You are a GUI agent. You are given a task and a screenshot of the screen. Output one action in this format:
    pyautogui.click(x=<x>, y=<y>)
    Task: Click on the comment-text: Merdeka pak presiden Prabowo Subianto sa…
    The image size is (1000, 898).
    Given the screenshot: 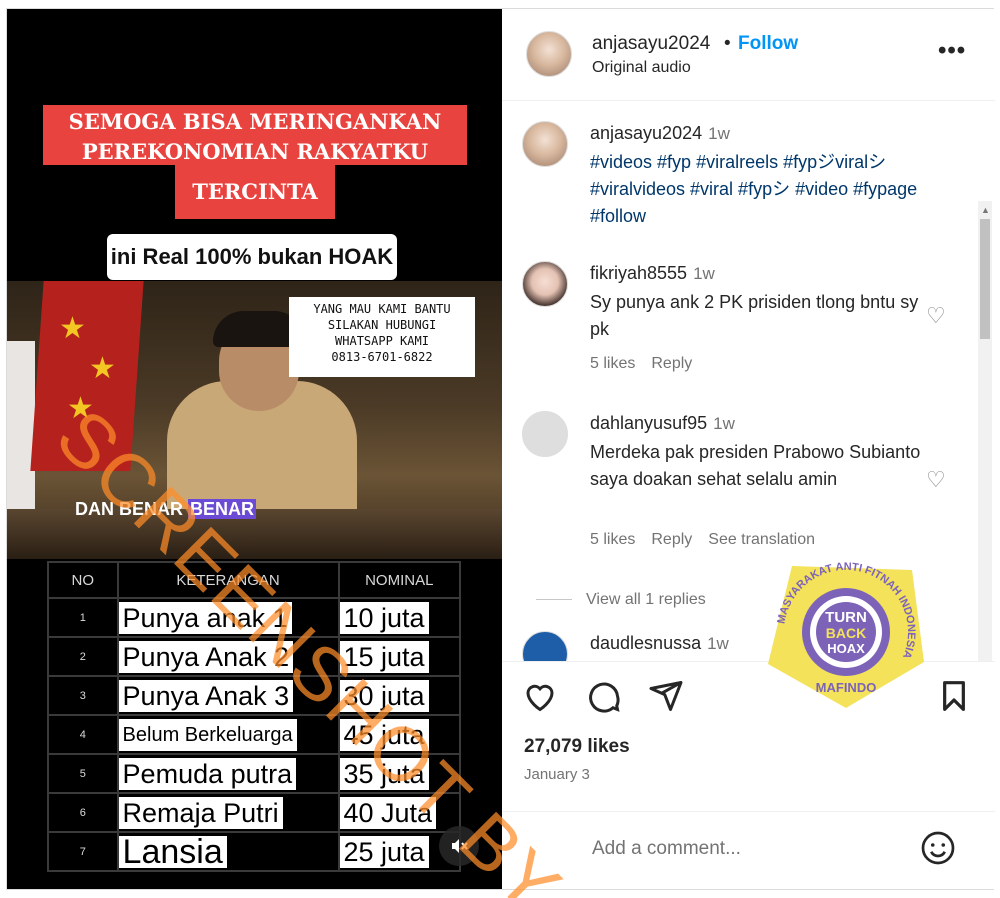 What is the action you would take?
    pyautogui.click(x=755, y=465)
    